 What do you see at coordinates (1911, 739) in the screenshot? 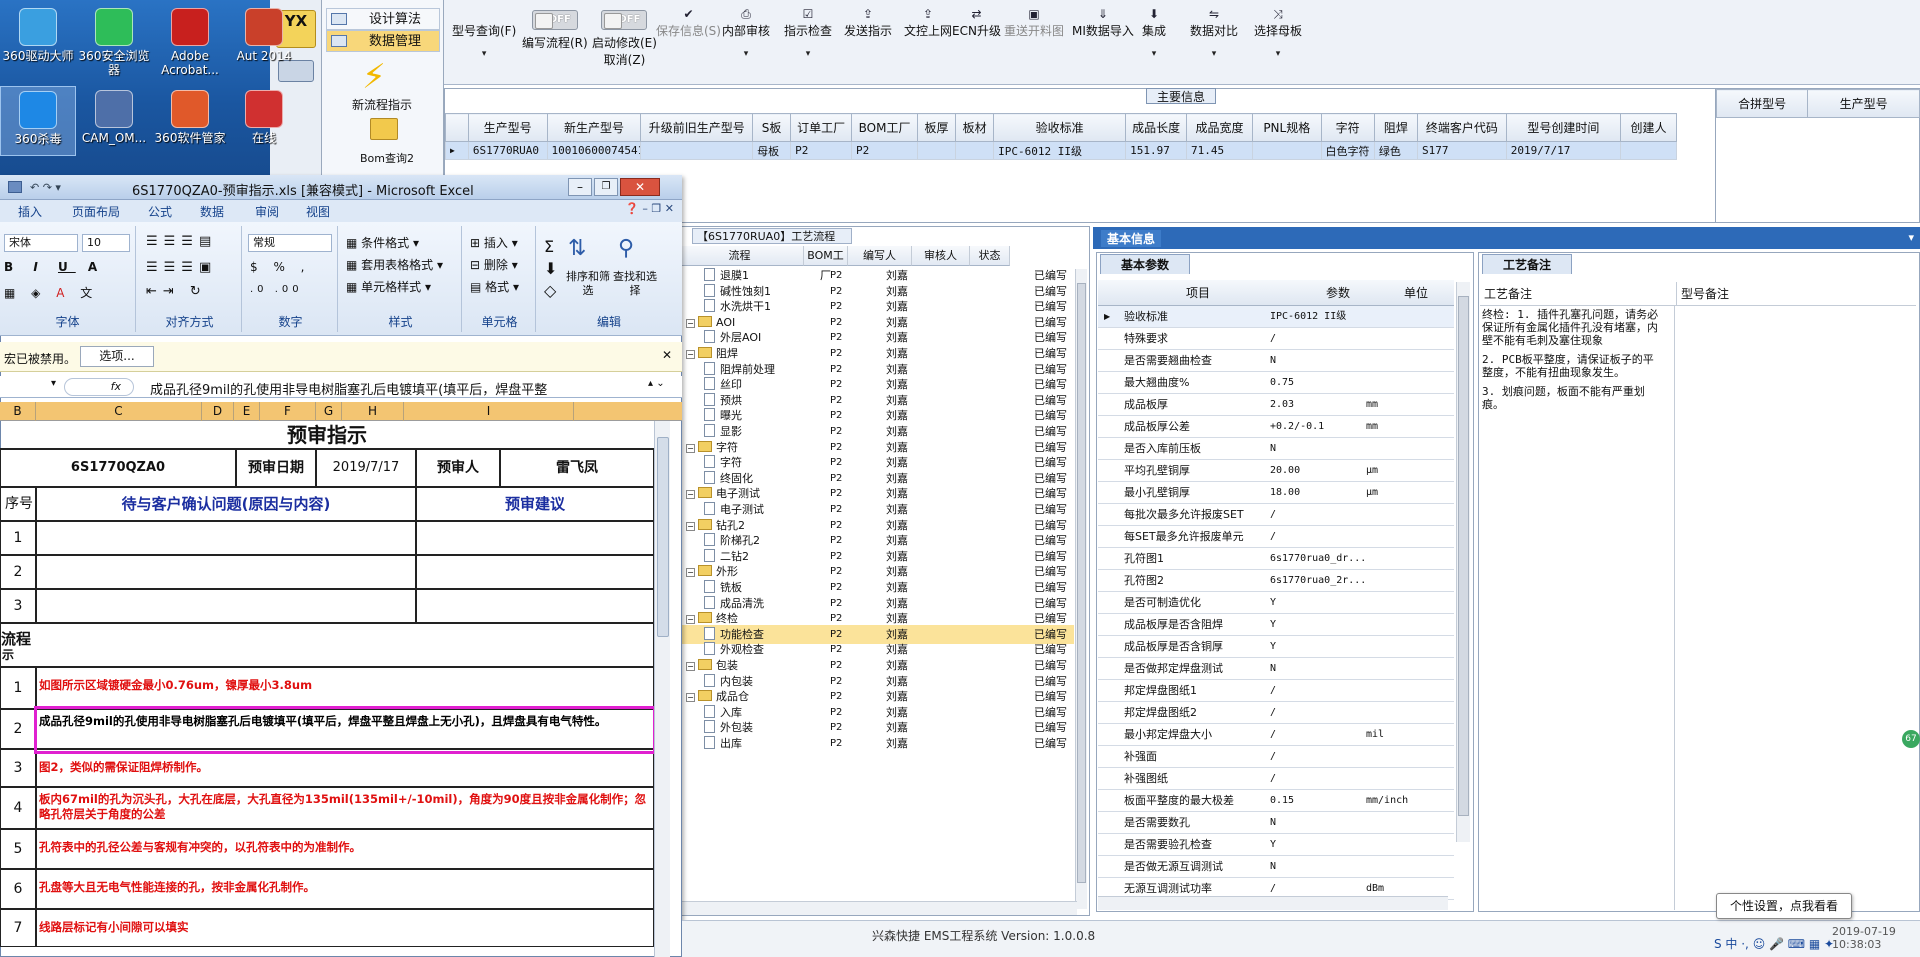
I see `float-badge-icon: 67` at bounding box center [1911, 739].